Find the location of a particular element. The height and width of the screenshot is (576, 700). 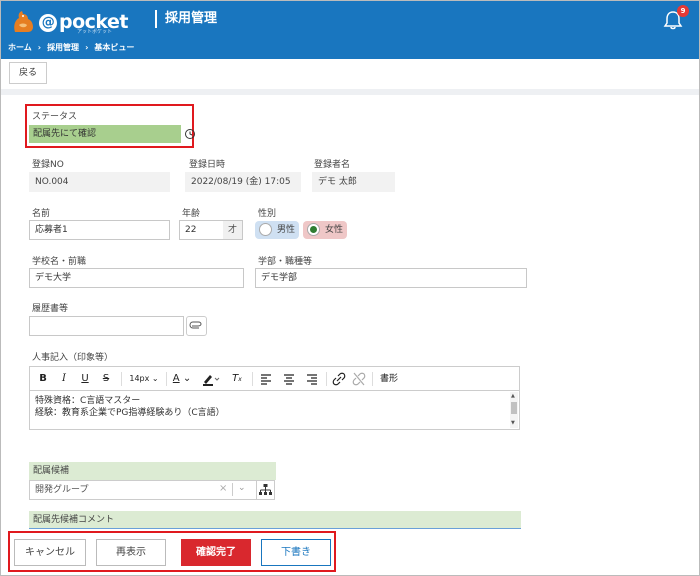

name-input: 応募者1 is located at coordinates (99, 230).